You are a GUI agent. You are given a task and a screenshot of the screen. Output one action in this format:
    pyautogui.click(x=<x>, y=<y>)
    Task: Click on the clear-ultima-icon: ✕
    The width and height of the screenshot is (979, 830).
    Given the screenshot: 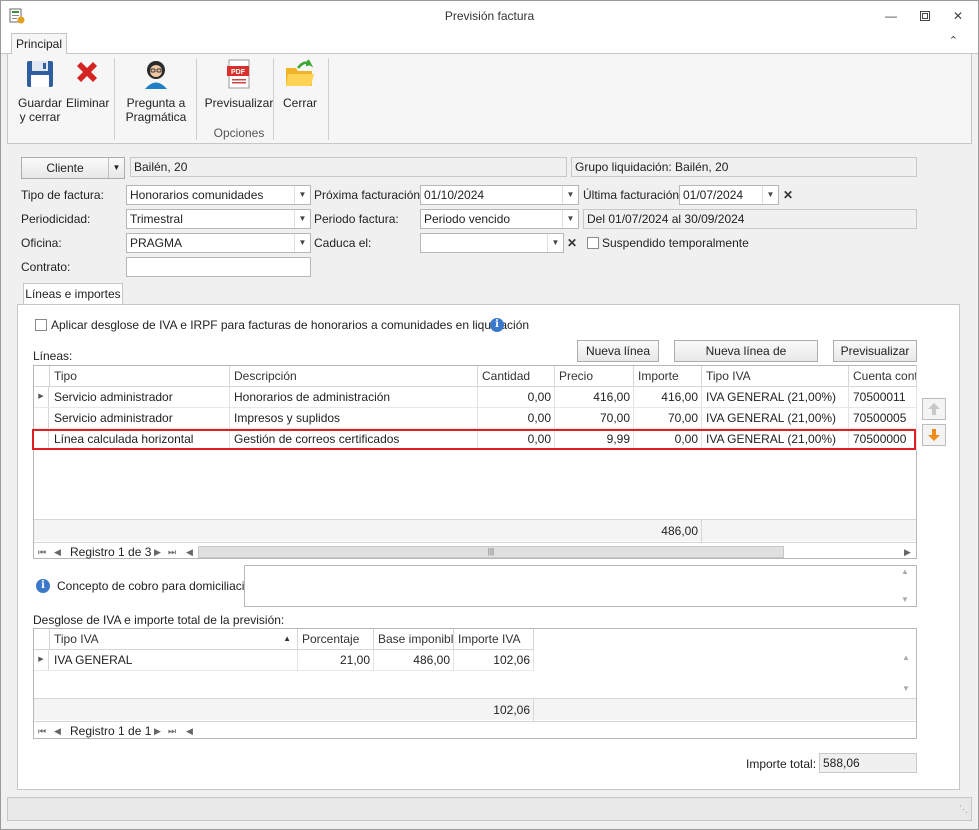 What is the action you would take?
    pyautogui.click(x=788, y=195)
    